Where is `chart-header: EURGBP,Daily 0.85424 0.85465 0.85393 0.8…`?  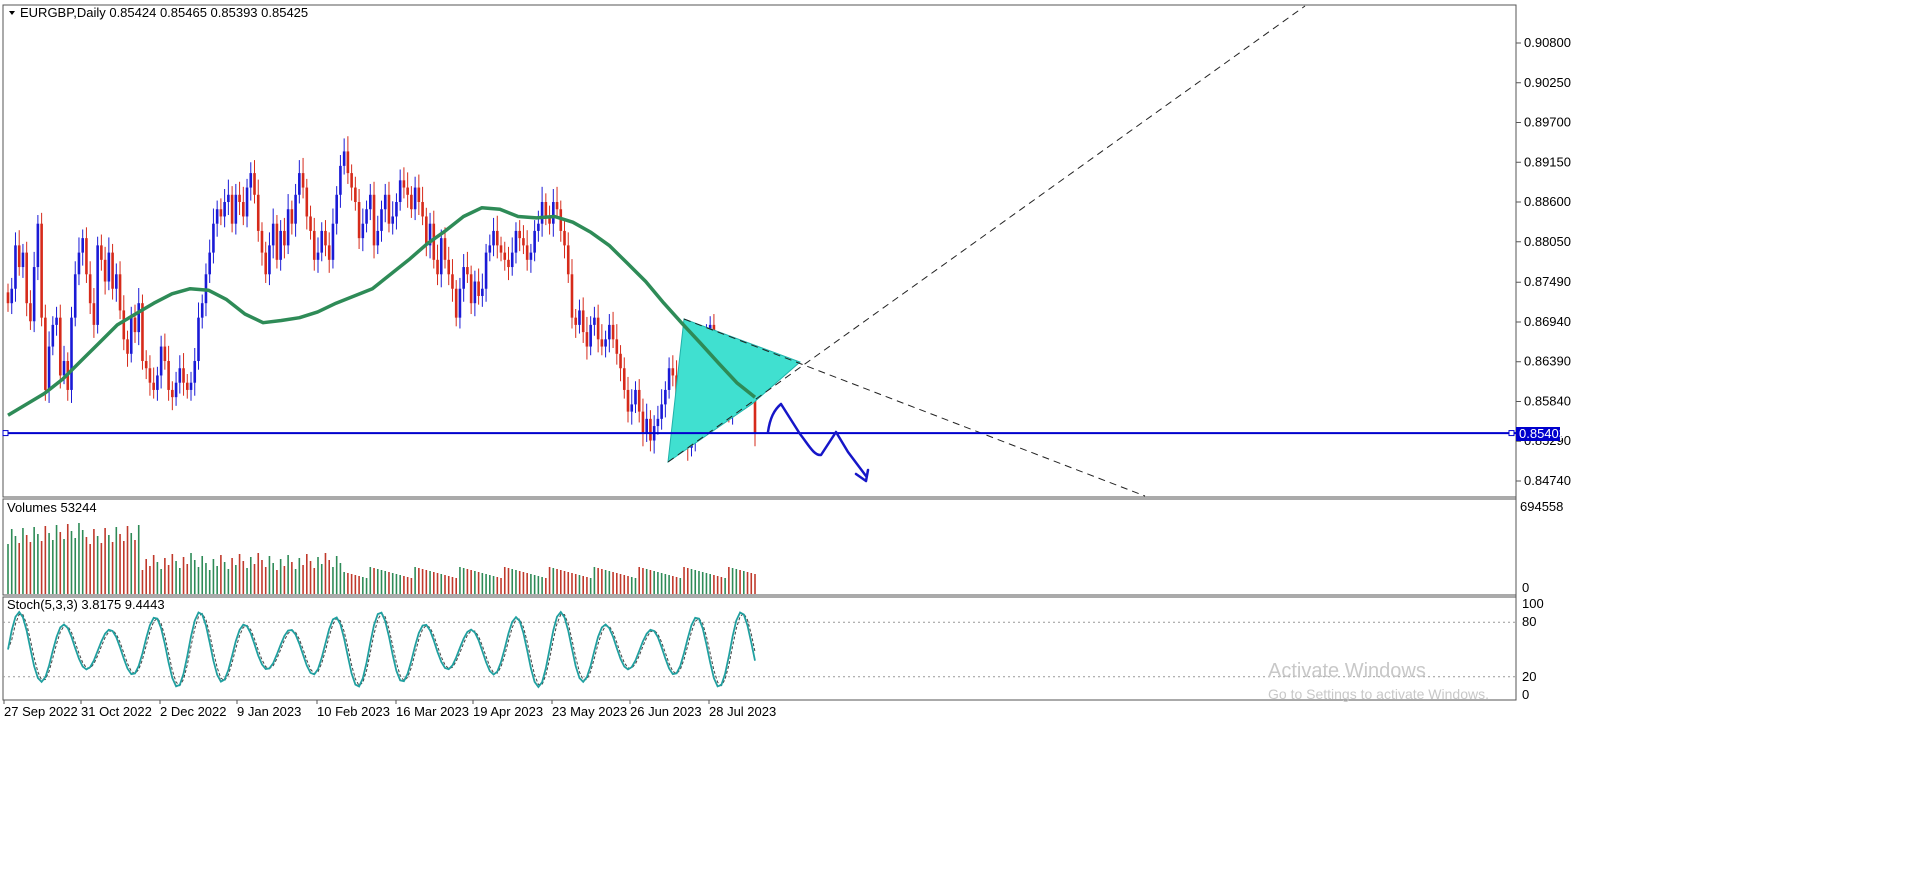 chart-header: EURGBP,Daily 0.85424 0.85465 0.85393 0.8… is located at coordinates (164, 12).